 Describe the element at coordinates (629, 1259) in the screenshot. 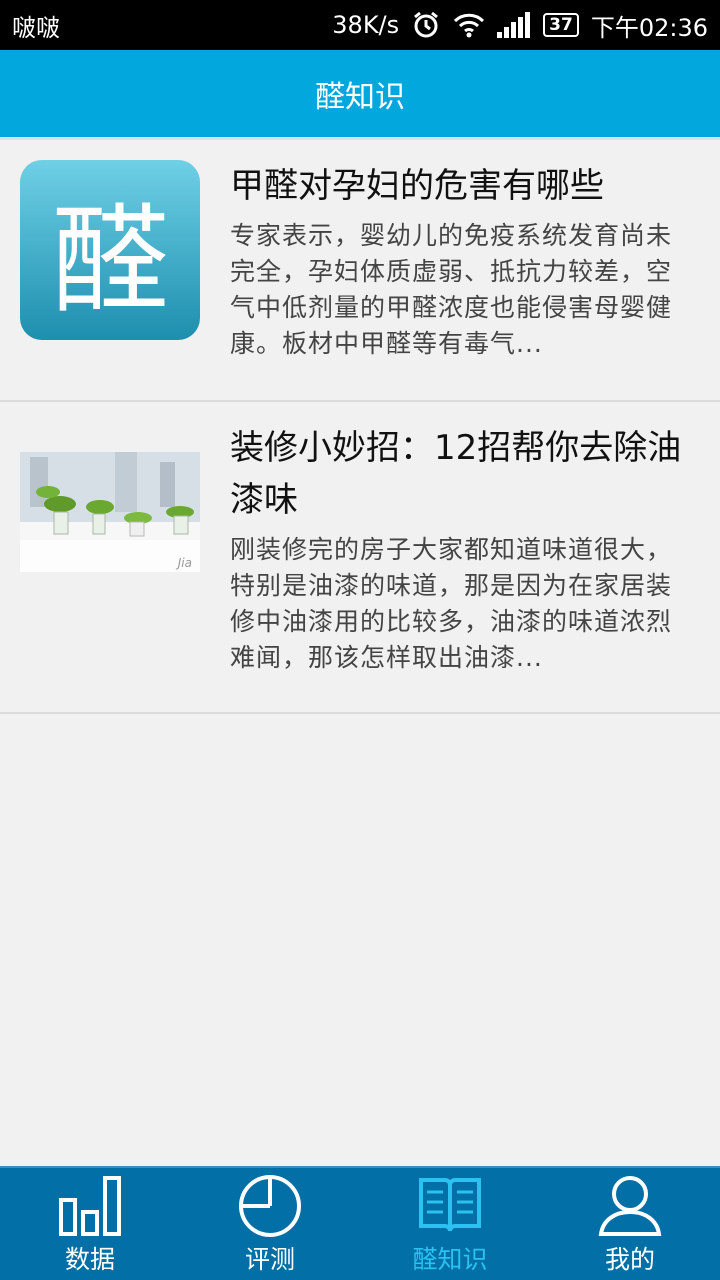

I see `tab-label: 我的` at that location.